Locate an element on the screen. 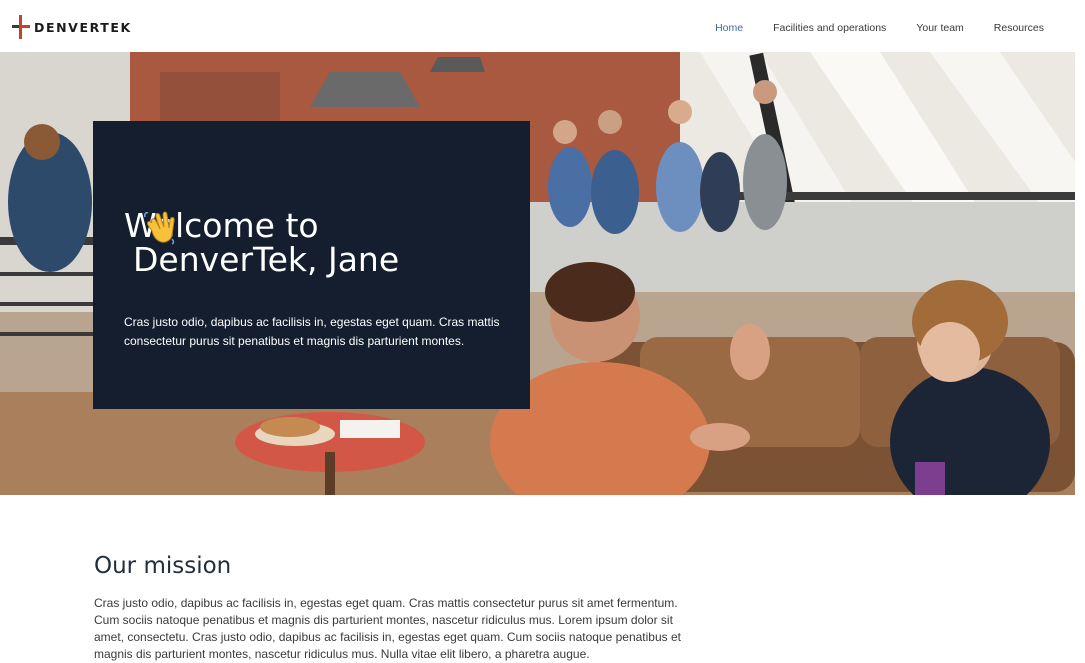 Image resolution: width=1085 pixels, height=663 pixels. mission-heading: Our mission is located at coordinates (163, 566).